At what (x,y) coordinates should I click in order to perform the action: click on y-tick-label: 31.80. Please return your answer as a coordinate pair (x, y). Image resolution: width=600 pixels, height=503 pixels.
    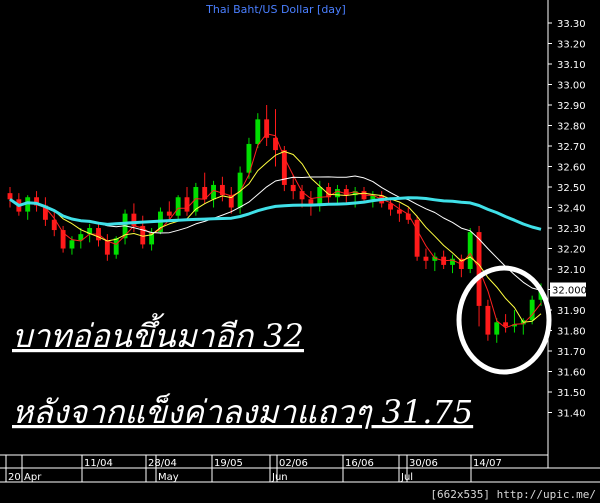
    Looking at the image, I should click on (571, 332).